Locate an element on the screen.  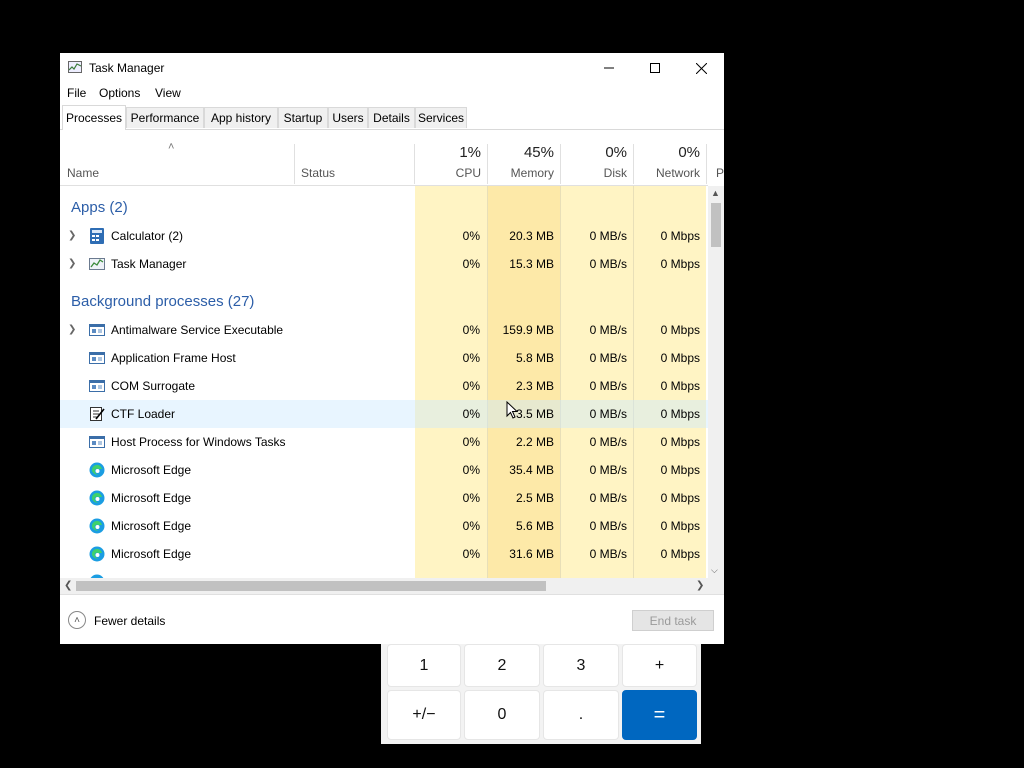
disk-total: 0% is located at coordinates (616, 152).